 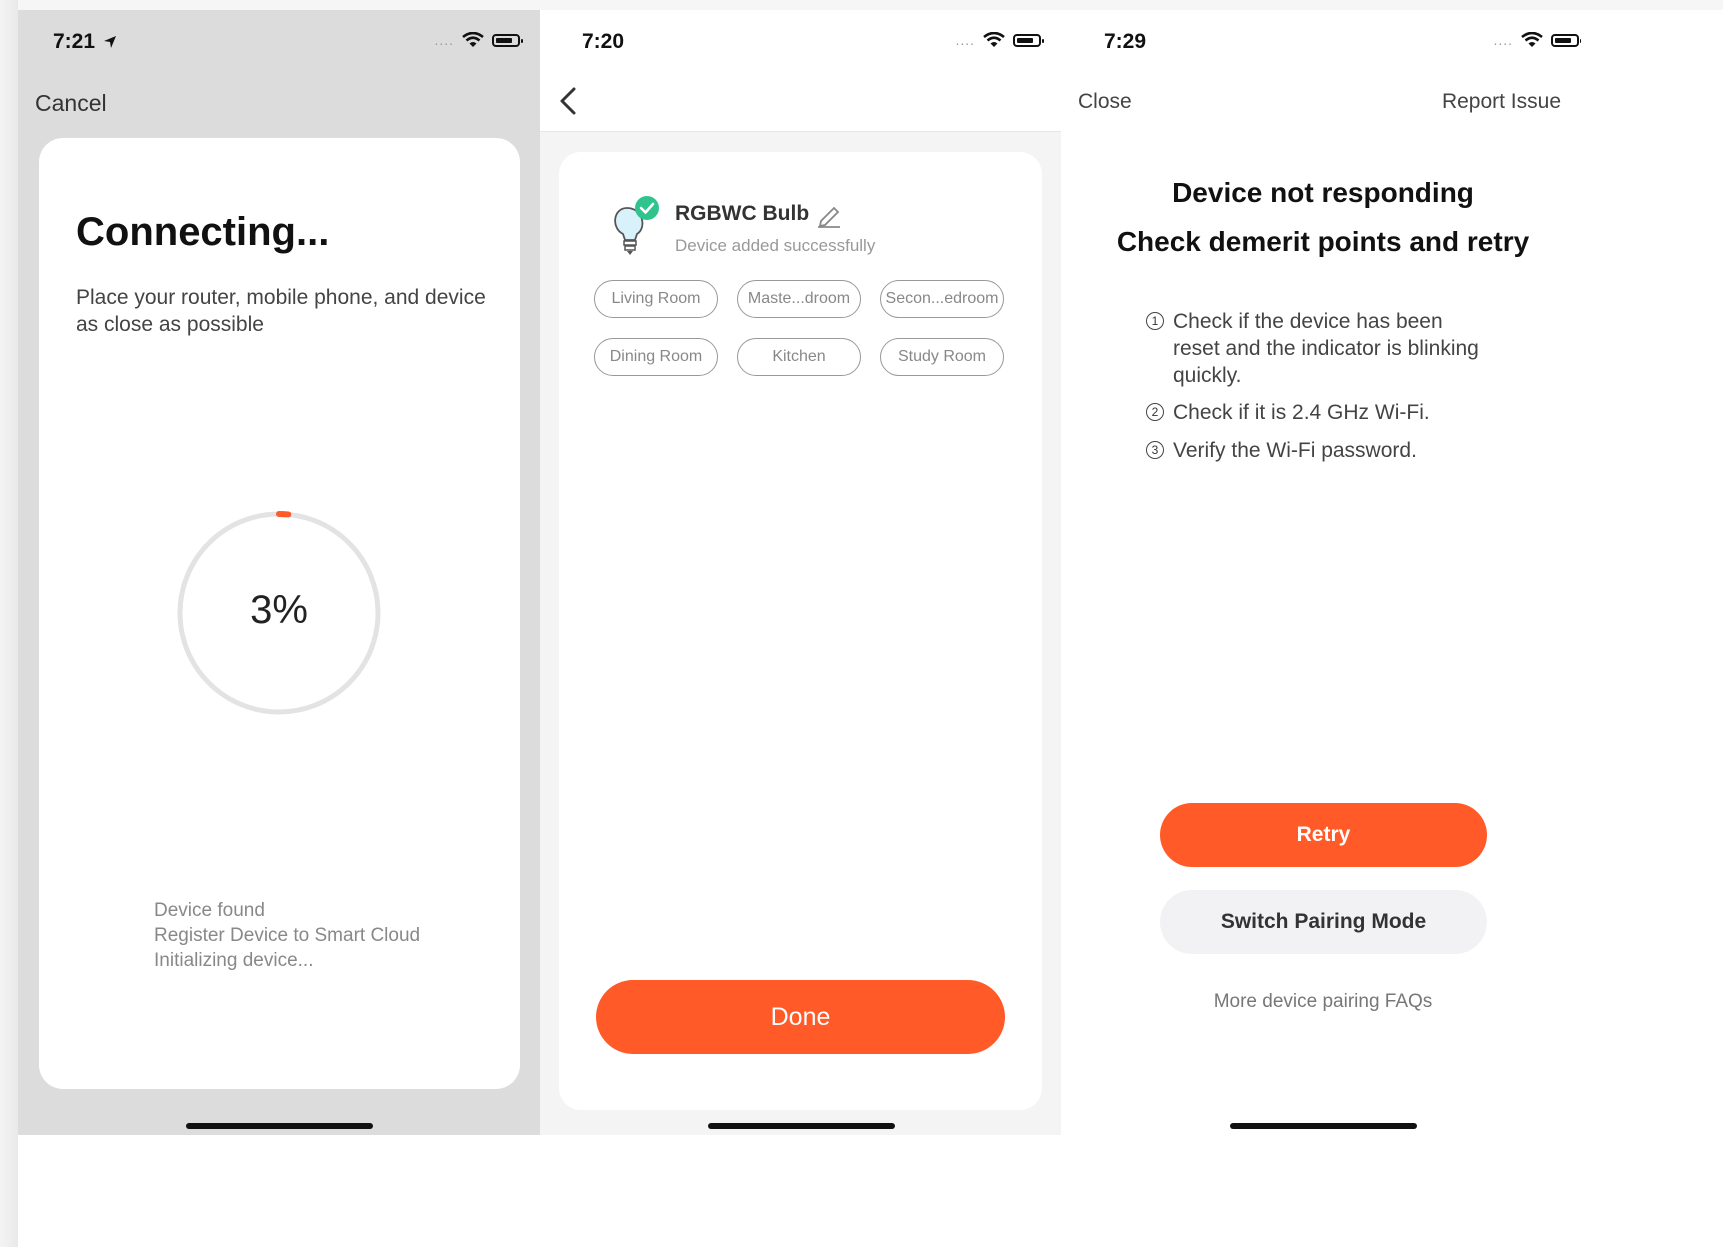 What do you see at coordinates (1323, 922) in the screenshot?
I see `switch-pairing-mode-button: Switch Pairing Mode` at bounding box center [1323, 922].